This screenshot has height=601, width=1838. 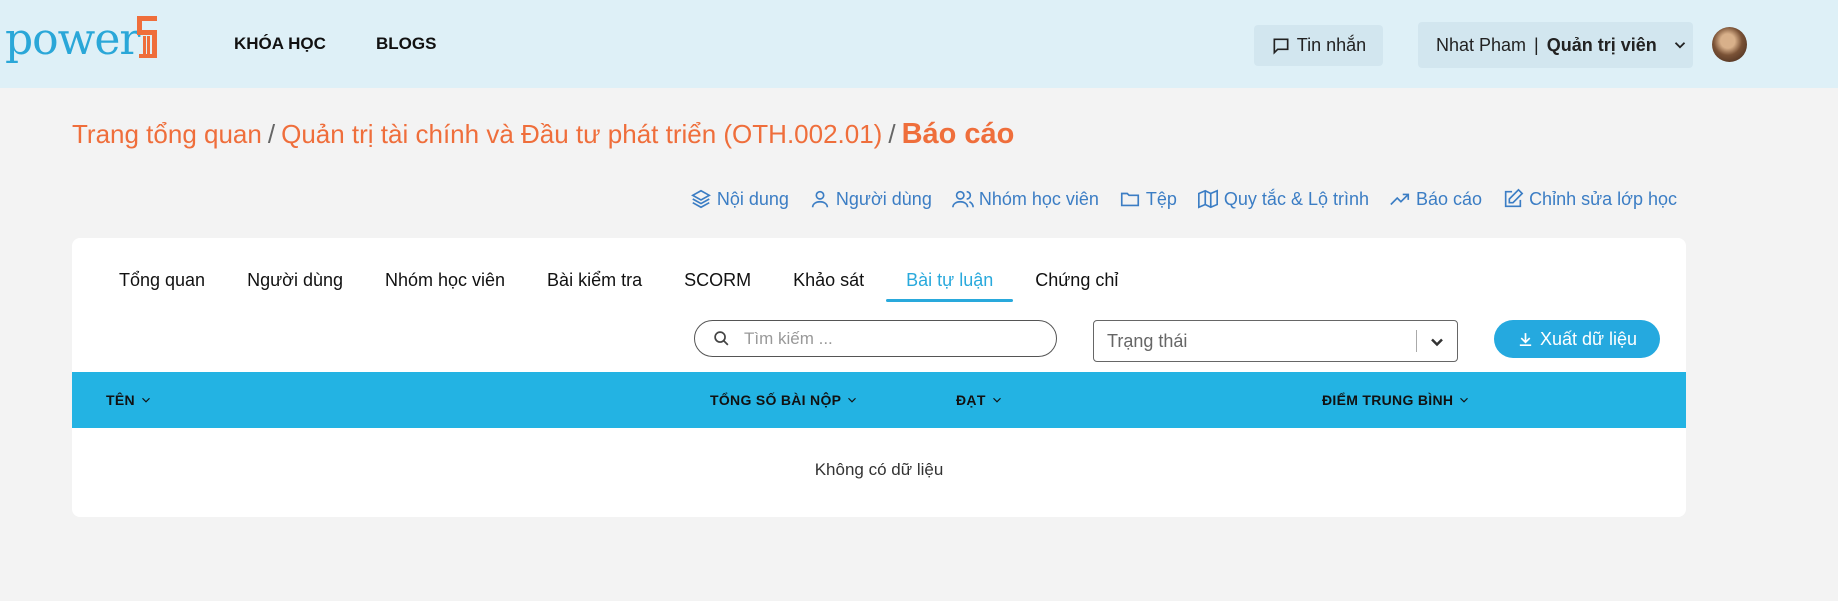 I want to click on action-label: Chỉnh sửa lớp học, so click(x=1603, y=198).